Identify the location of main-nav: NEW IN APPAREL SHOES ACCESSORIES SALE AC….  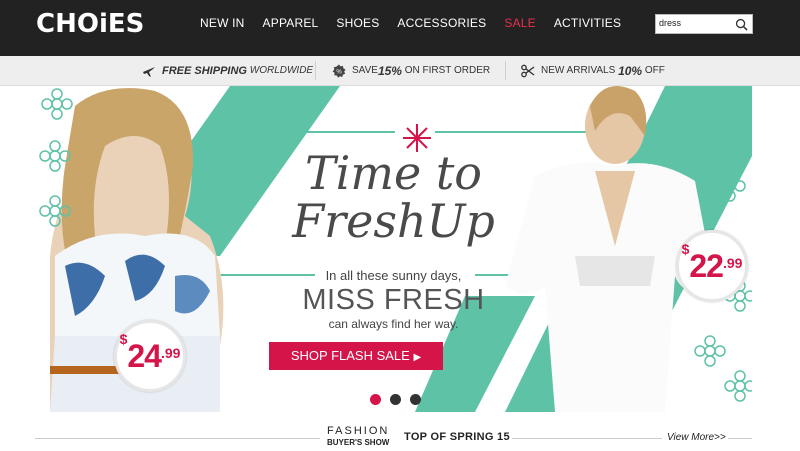
(419, 23).